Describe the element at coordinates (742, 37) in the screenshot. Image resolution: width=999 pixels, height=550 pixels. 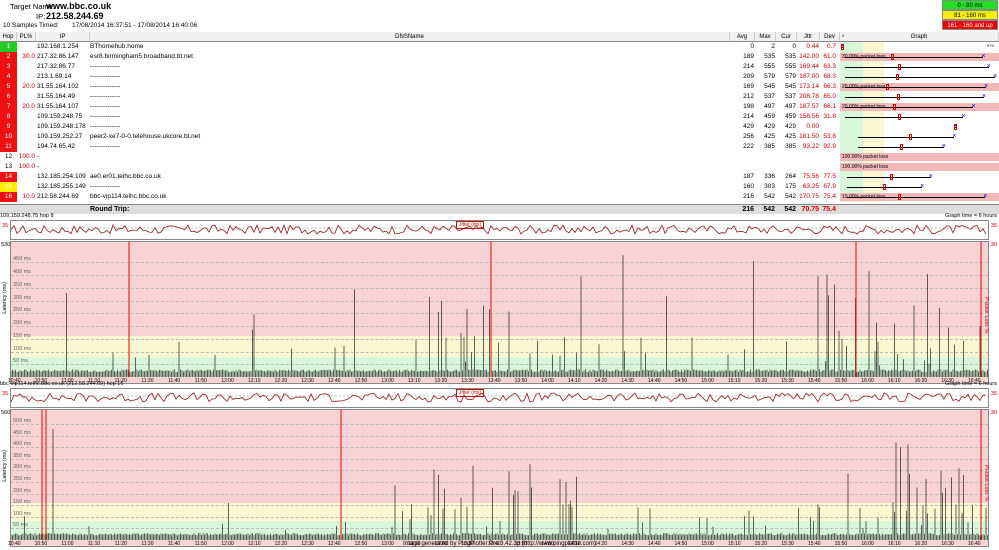
I see `col-avg: Avg` at that location.